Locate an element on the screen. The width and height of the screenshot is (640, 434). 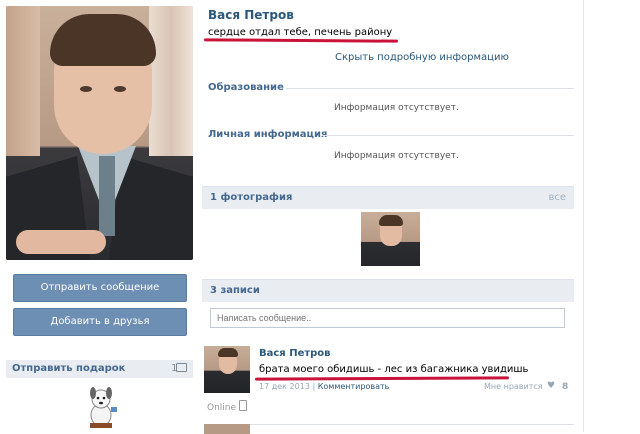
personal-info-title: Личная информация is located at coordinates (268, 134).